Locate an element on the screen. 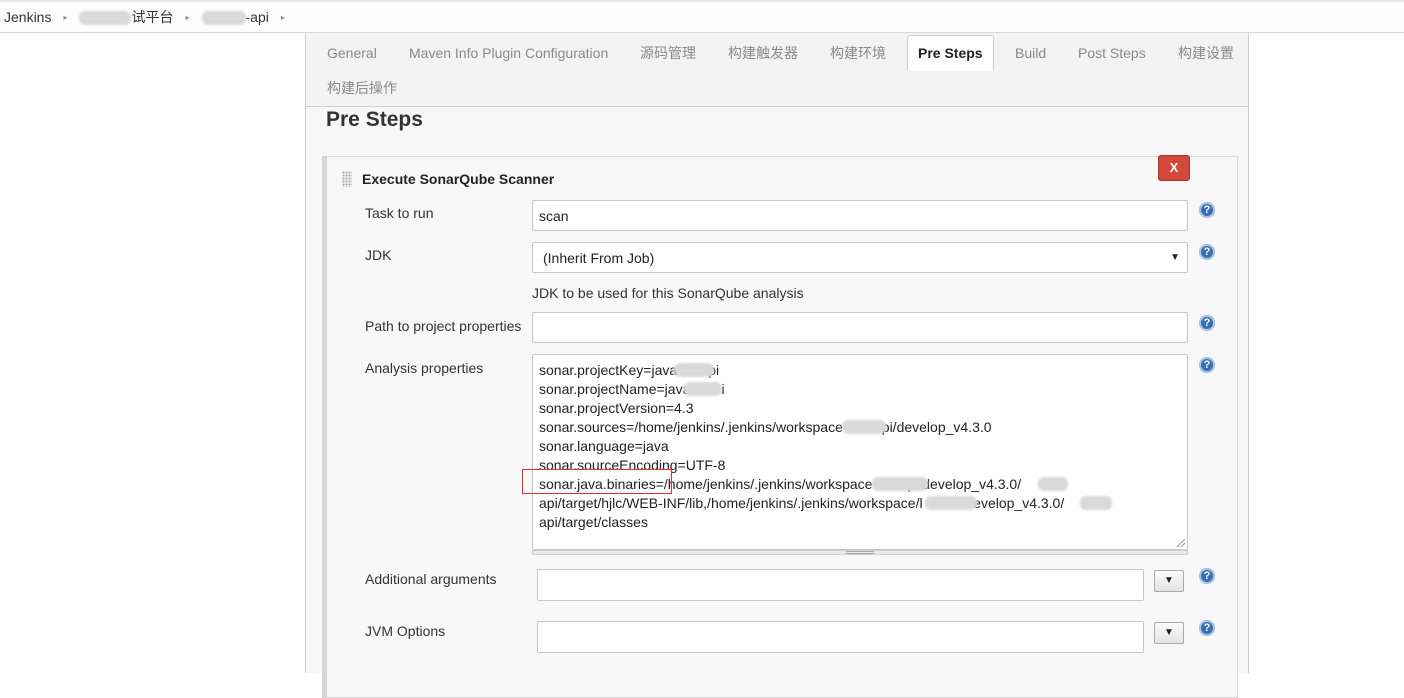 The height and width of the screenshot is (698, 1404). section-title: Pre Steps is located at coordinates (374, 119).